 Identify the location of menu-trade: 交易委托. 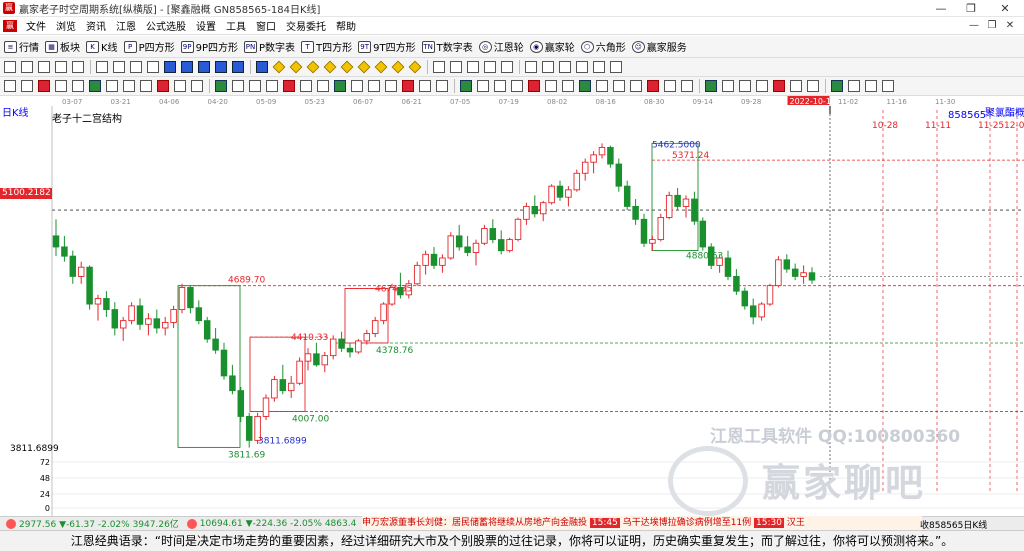
(306, 25).